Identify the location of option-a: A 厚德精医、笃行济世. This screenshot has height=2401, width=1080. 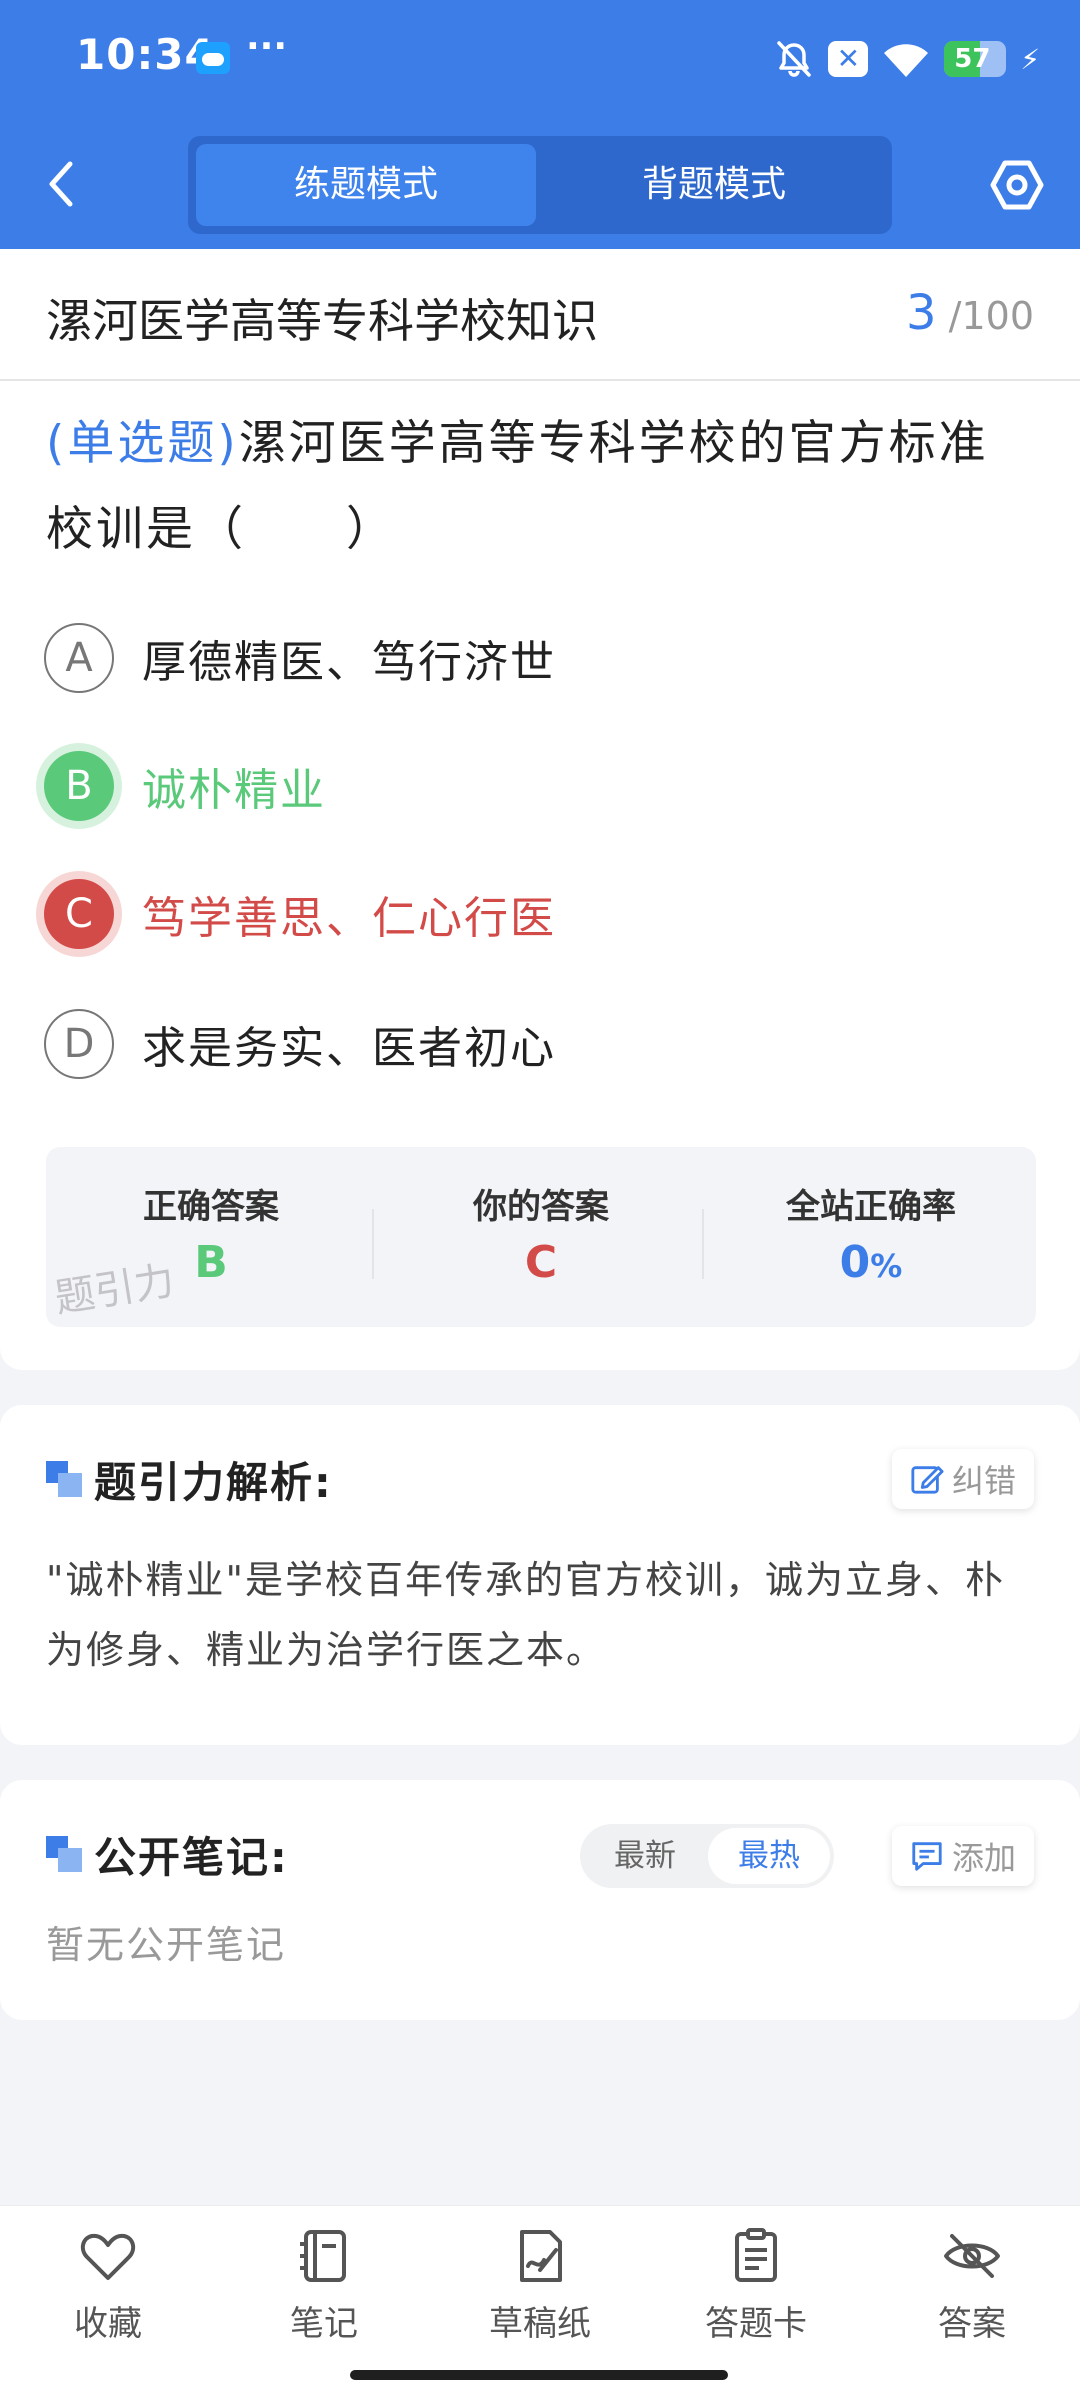
(300, 658).